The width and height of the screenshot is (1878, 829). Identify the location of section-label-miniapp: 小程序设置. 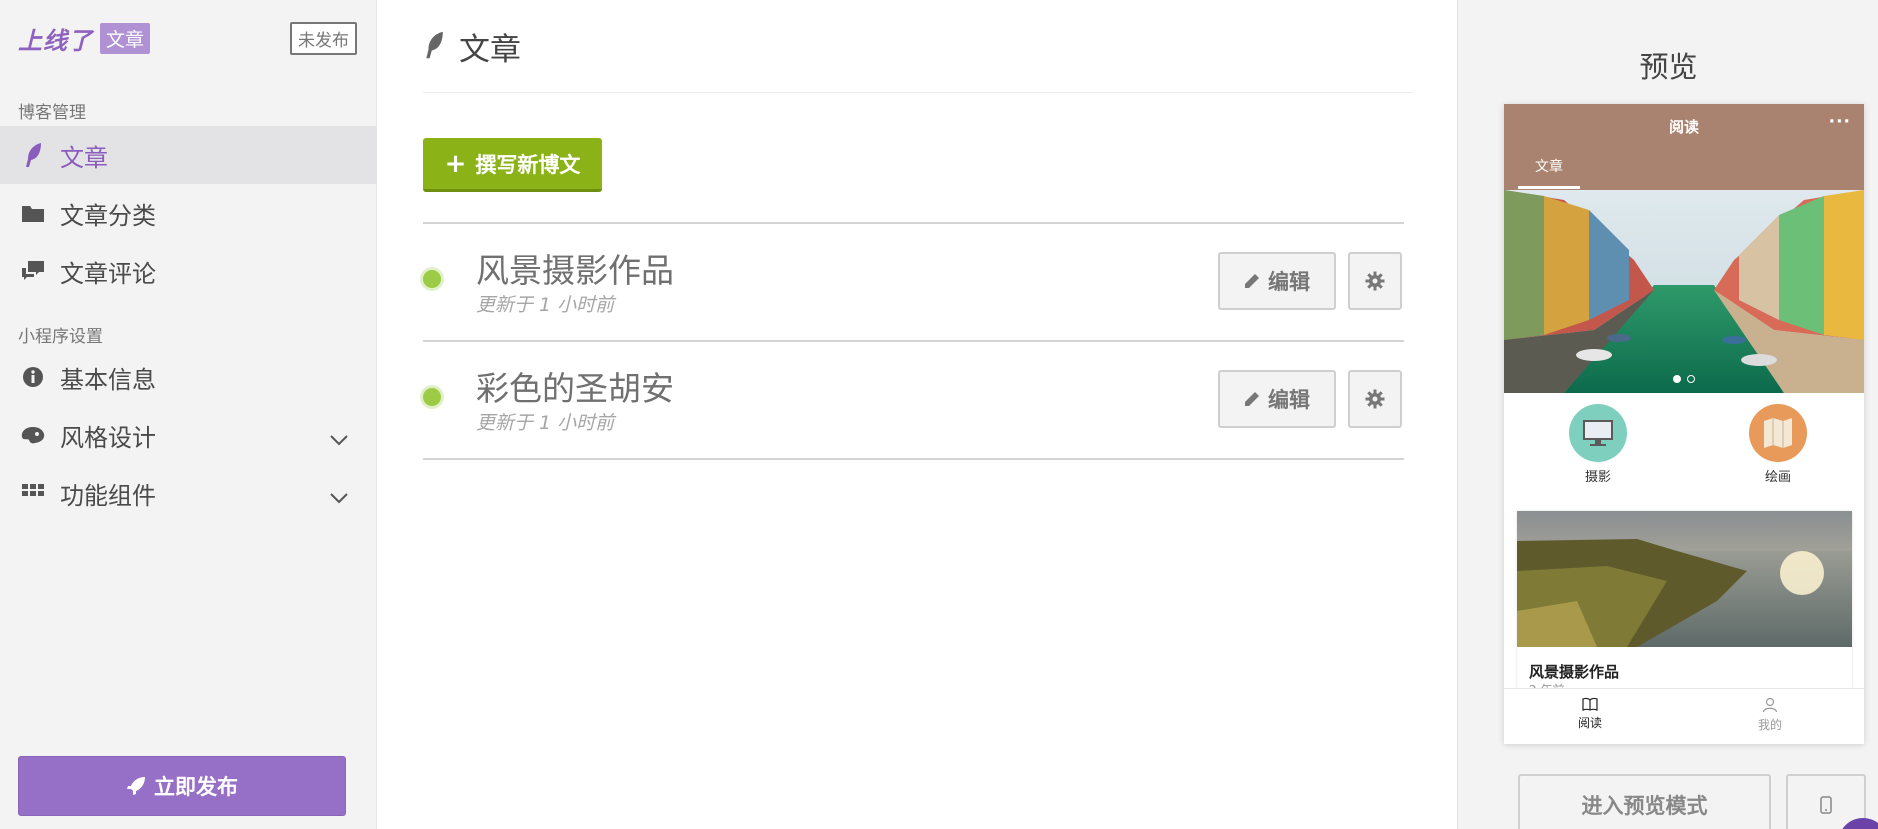
(60, 337).